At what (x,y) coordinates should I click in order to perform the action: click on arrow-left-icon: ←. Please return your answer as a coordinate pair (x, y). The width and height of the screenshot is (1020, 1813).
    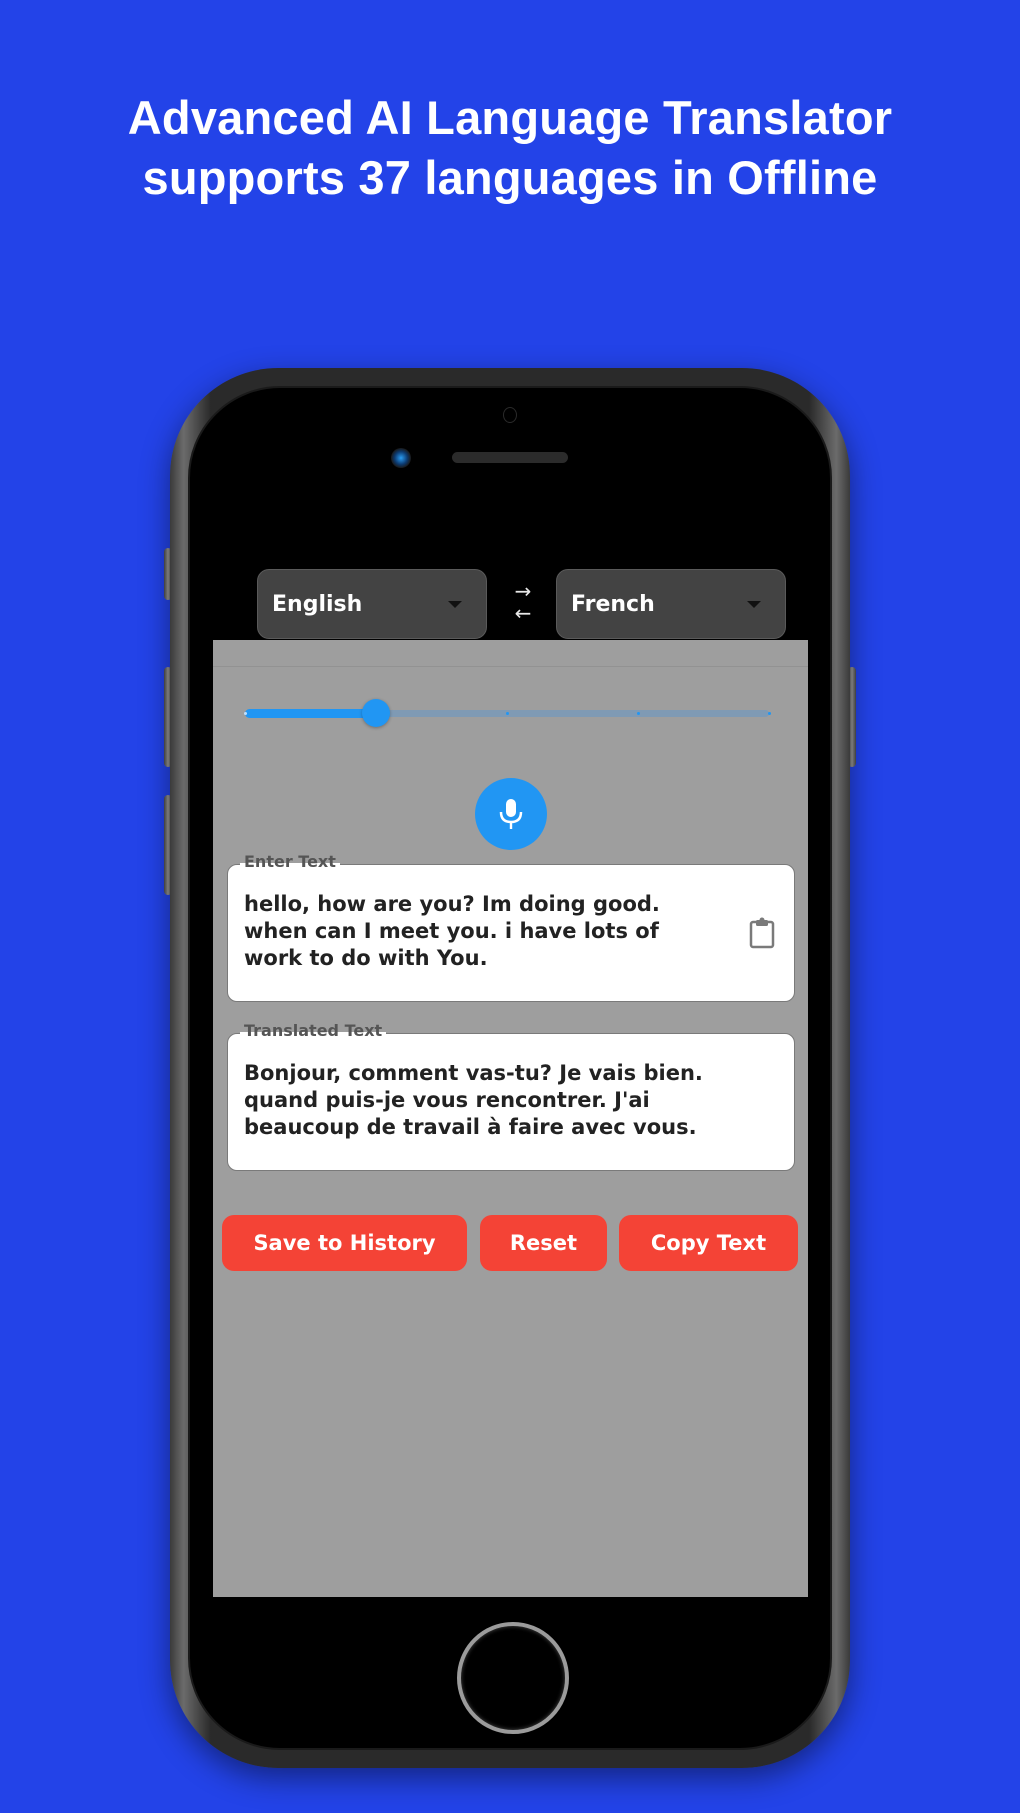
    Looking at the image, I should click on (523, 613).